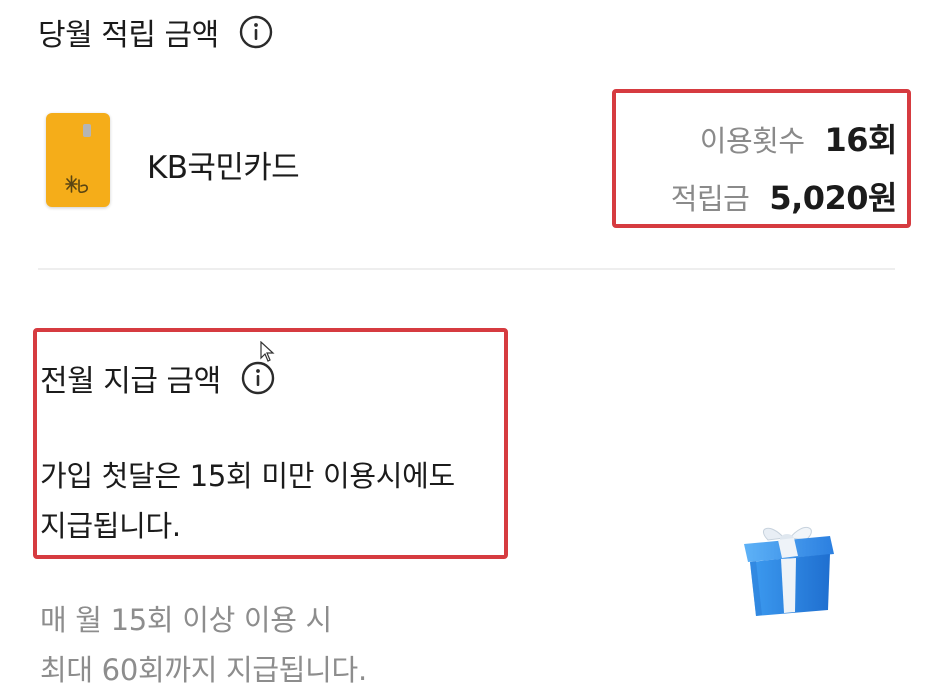 The width and height of the screenshot is (933, 687). Describe the element at coordinates (466, 269) in the screenshot. I see `section-divider` at that location.